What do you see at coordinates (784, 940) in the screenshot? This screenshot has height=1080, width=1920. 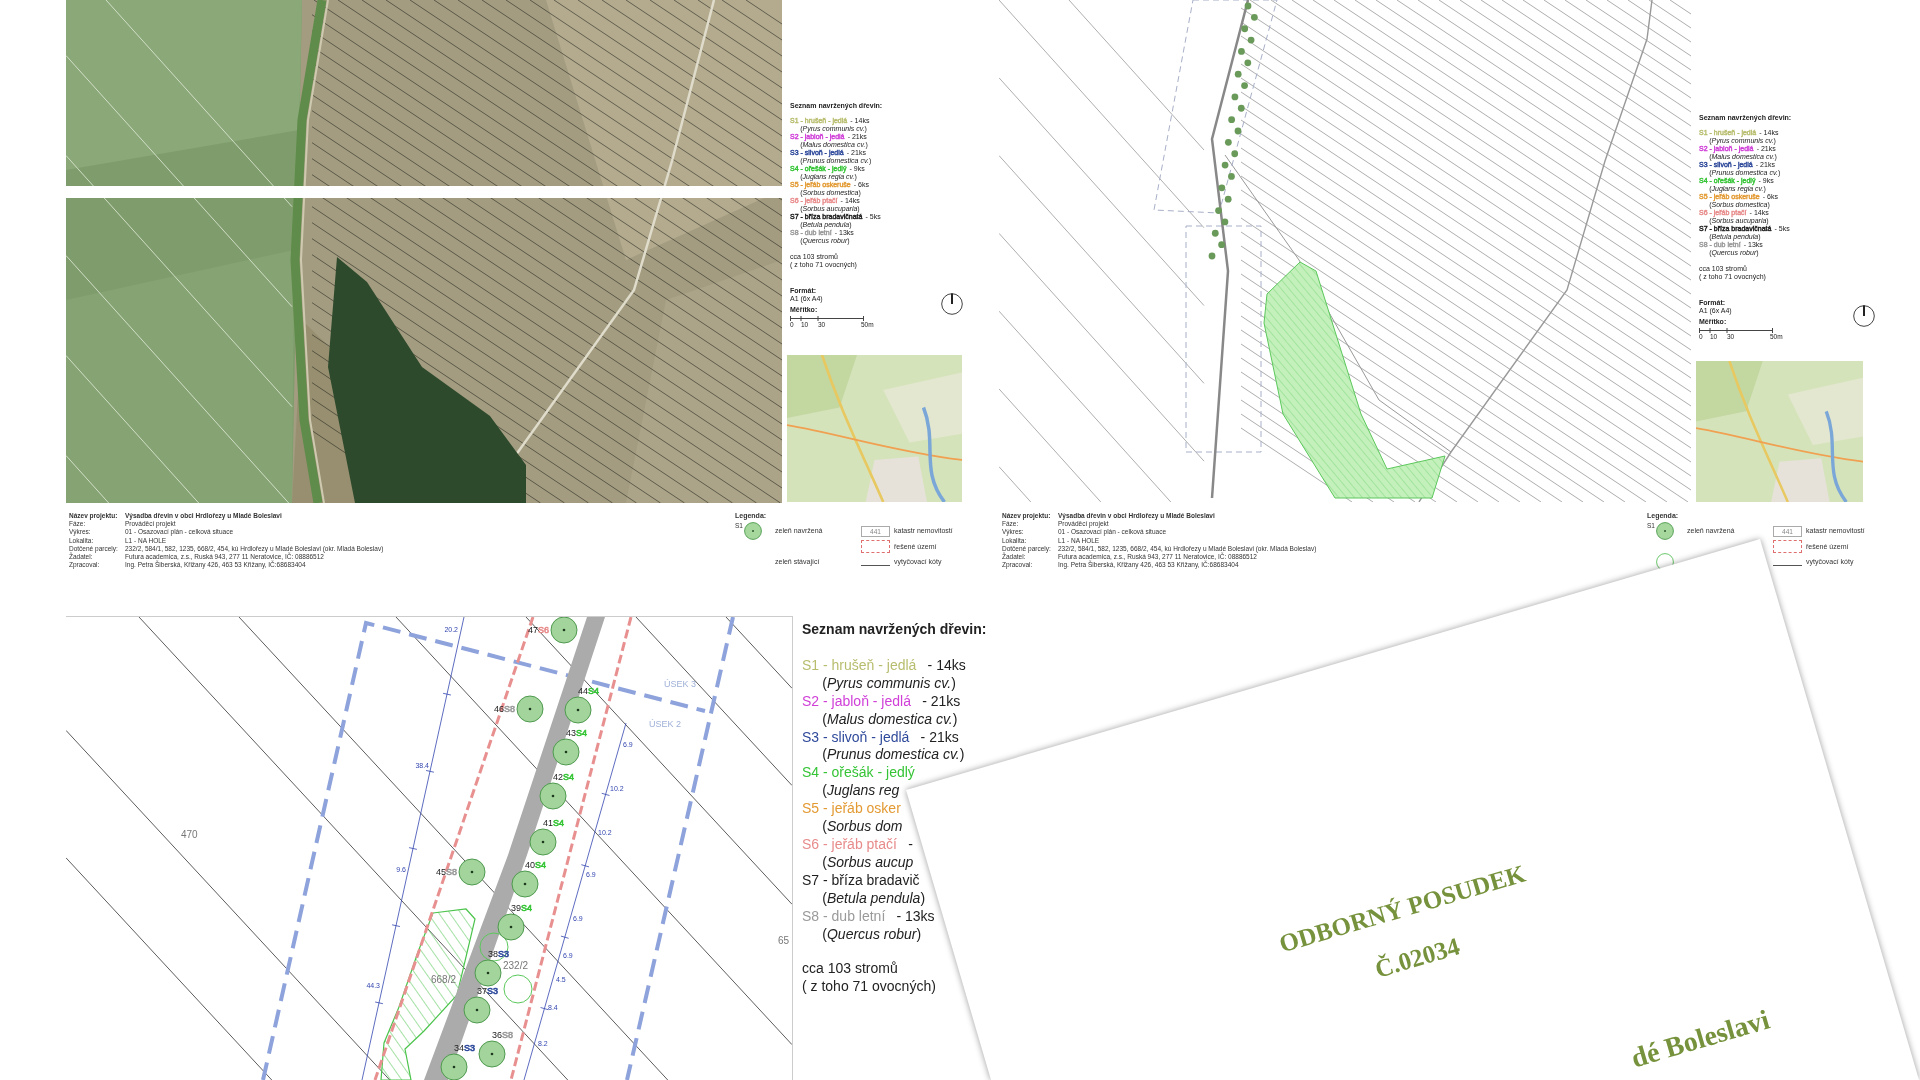 I see `parcel-number: 65` at bounding box center [784, 940].